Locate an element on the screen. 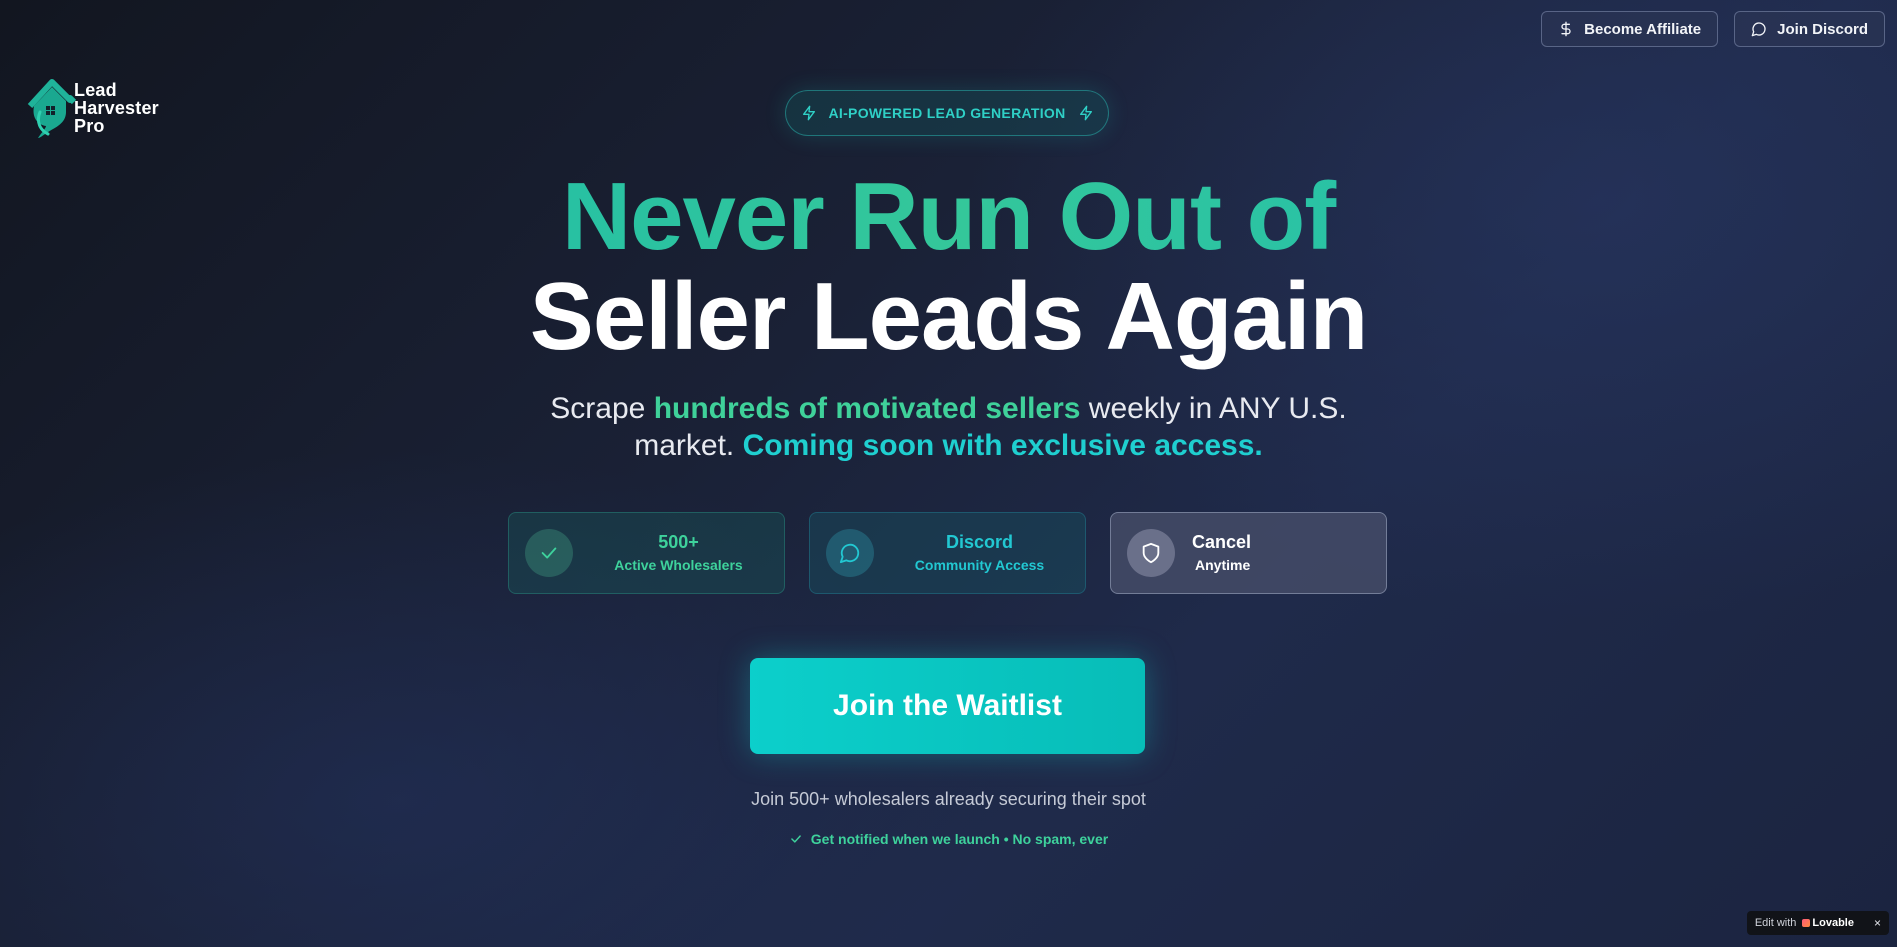 The width and height of the screenshot is (1897, 947). join-discord-label: Join Discord is located at coordinates (1822, 29).